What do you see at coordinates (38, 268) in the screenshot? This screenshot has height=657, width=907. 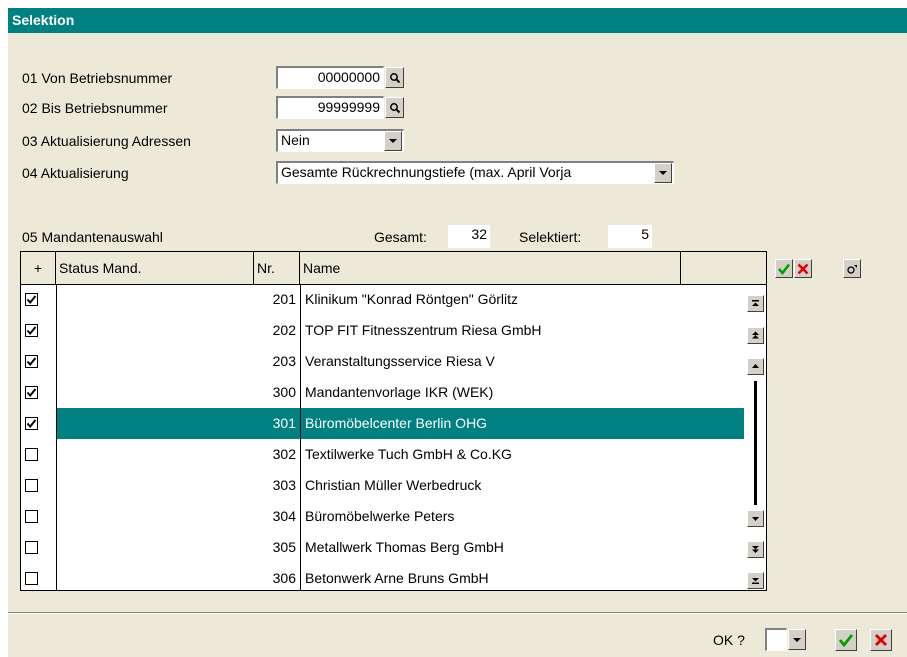 I see `header-select-all: +` at bounding box center [38, 268].